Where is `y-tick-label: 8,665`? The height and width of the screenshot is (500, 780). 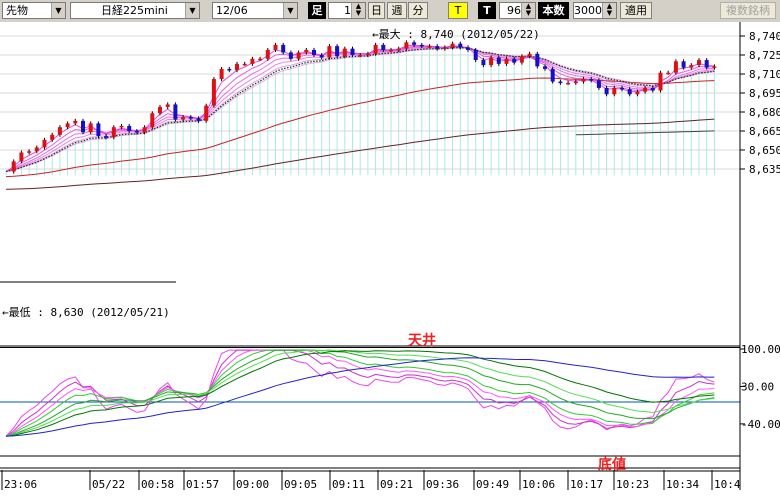 y-tick-label: 8,665 is located at coordinates (764, 131).